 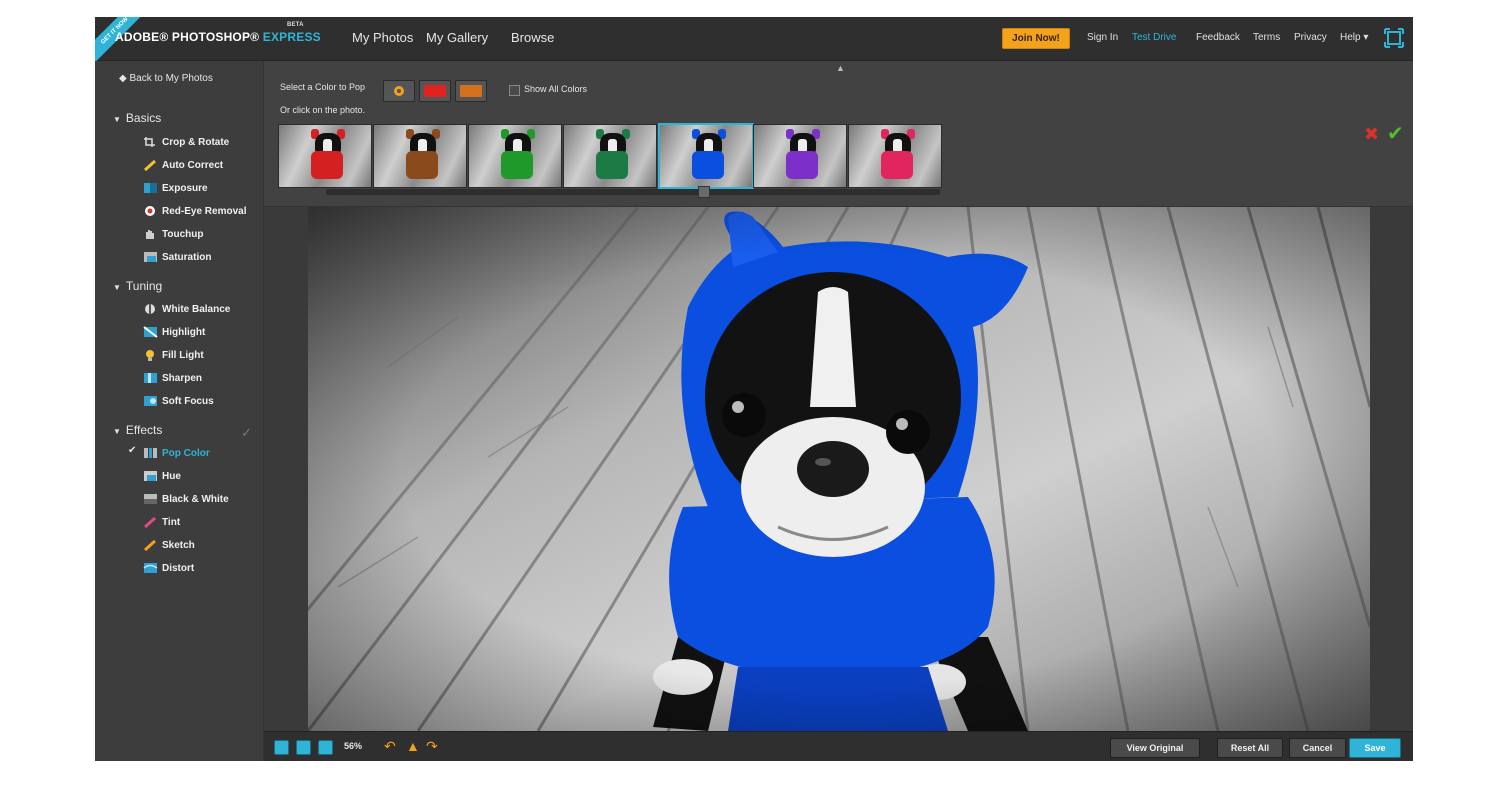 I want to click on tool-red-eye-removal: Red-Eye Removal, so click(x=194, y=212).